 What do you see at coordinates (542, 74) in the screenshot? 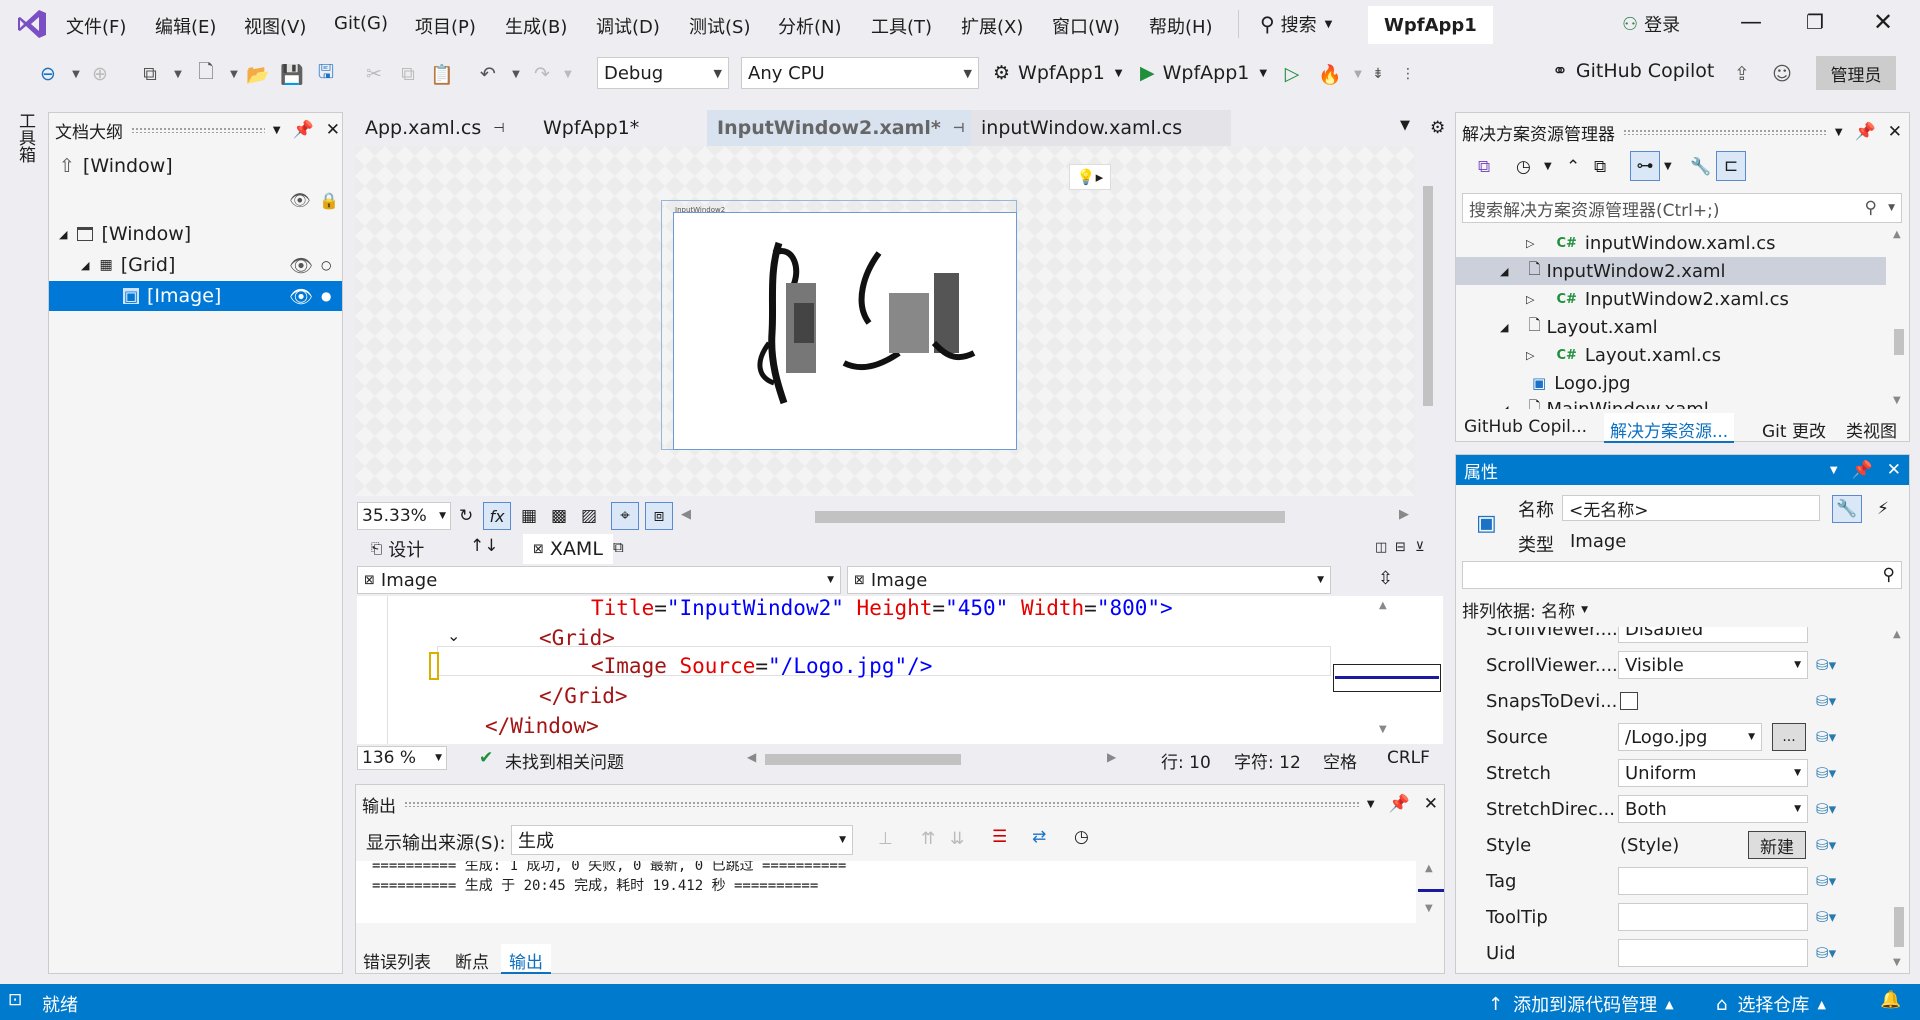
I see `redo-icon: ↷` at bounding box center [542, 74].